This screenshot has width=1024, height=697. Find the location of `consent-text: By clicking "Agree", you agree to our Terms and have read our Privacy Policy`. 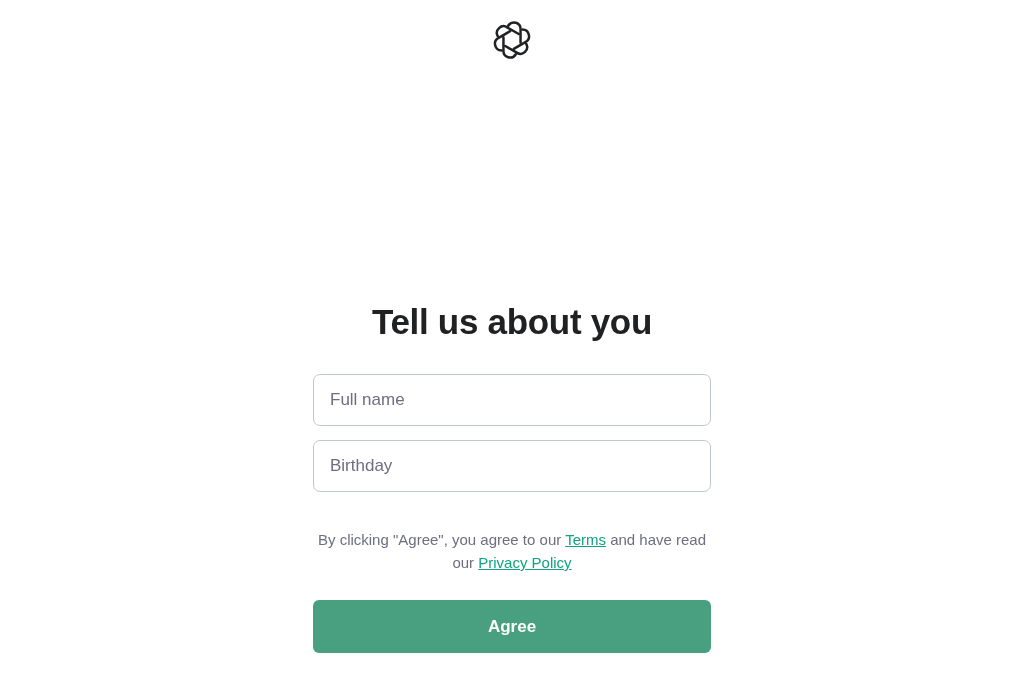

consent-text: By clicking "Agree", you agree to our Terms and have read our Privacy Policy is located at coordinates (512, 551).